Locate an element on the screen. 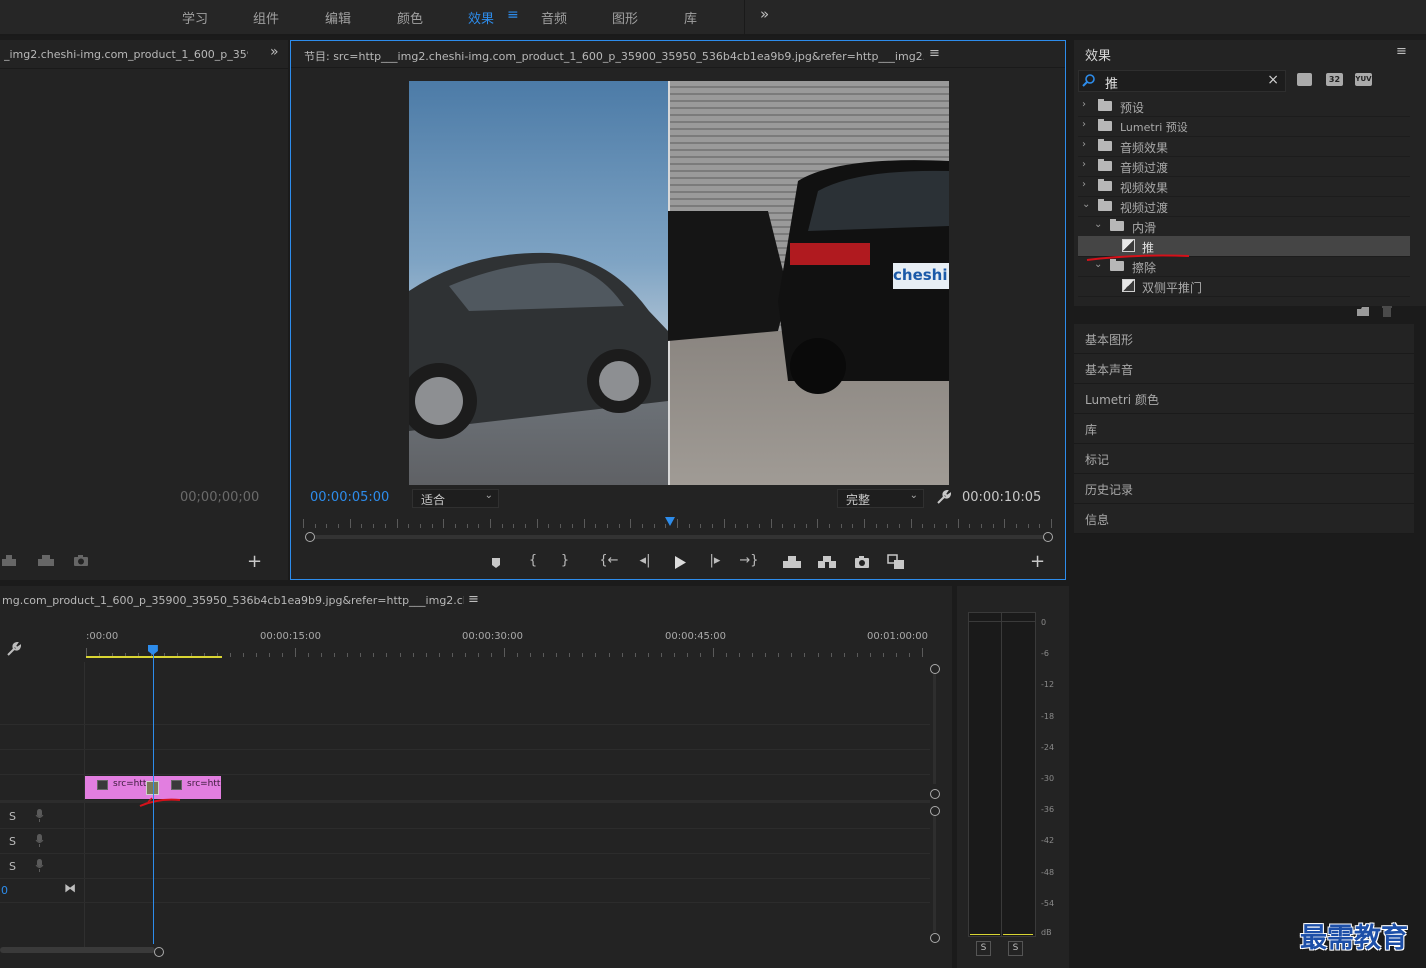 This screenshot has width=1426, height=968. export-frame-icon is located at coordinates (862, 562).